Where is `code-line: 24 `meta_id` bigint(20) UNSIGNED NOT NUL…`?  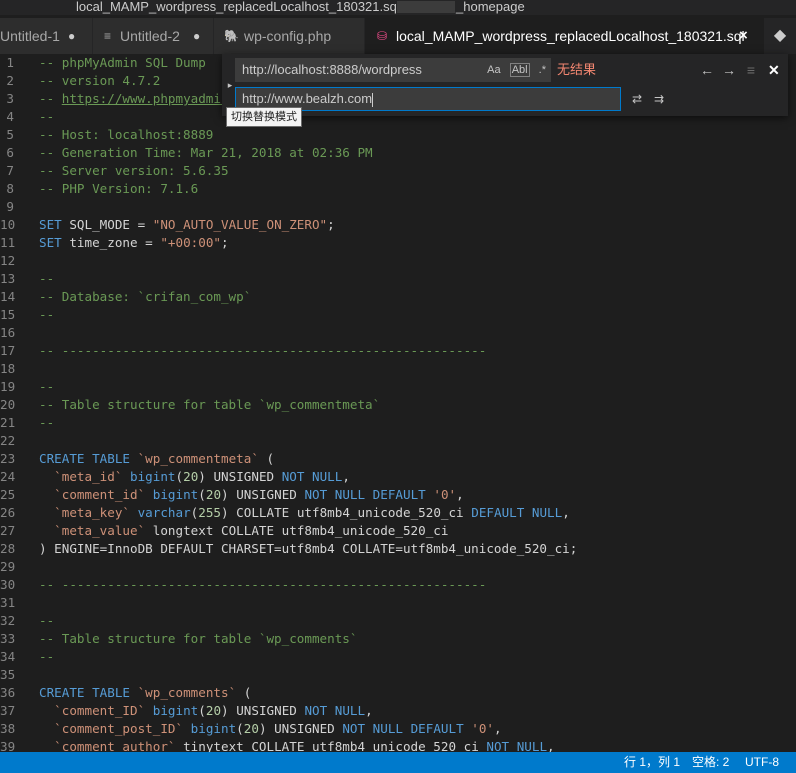 code-line: 24 `meta_id` bigint(20) UNSIGNED NOT NUL… is located at coordinates (398, 477).